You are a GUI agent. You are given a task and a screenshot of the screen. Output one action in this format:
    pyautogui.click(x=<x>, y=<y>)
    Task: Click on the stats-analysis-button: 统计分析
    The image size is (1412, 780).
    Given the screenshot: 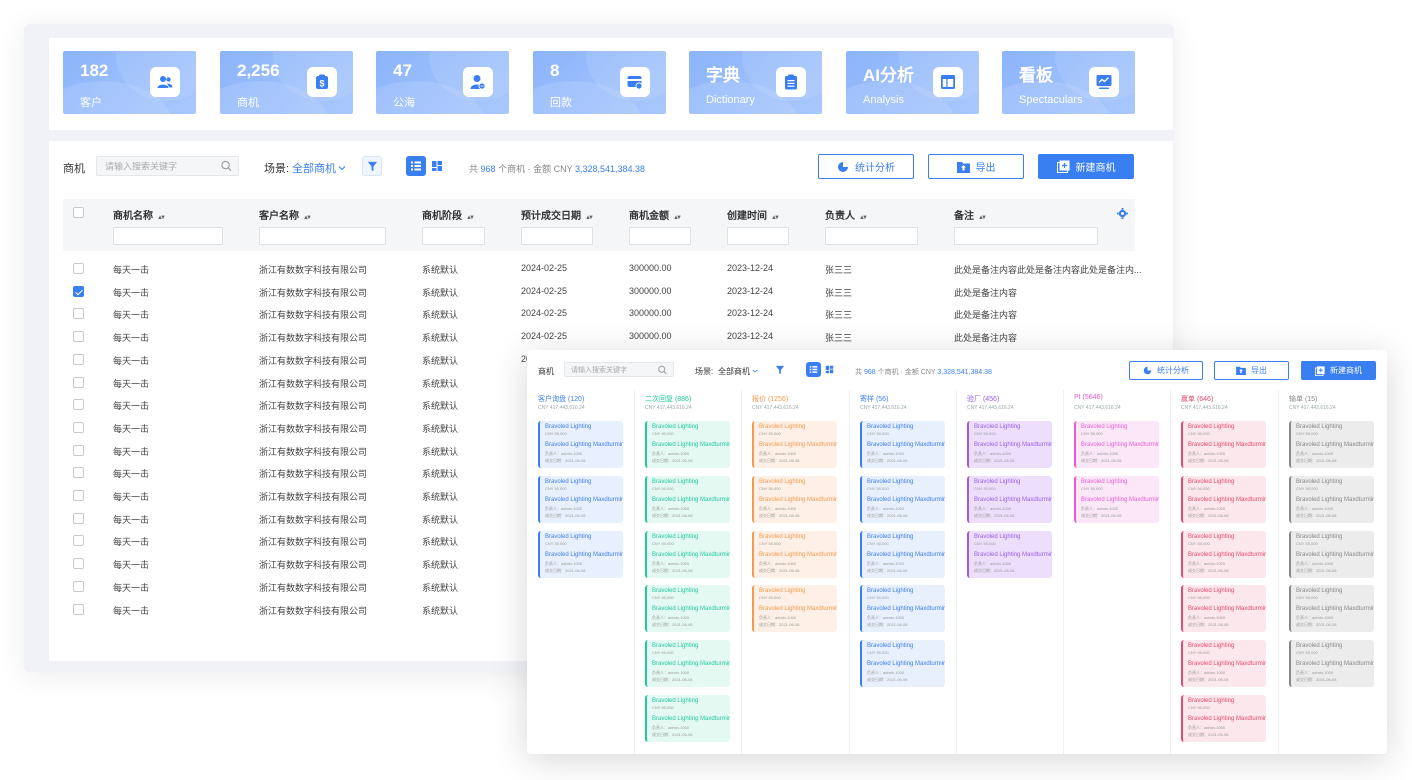 What is the action you would take?
    pyautogui.click(x=866, y=166)
    